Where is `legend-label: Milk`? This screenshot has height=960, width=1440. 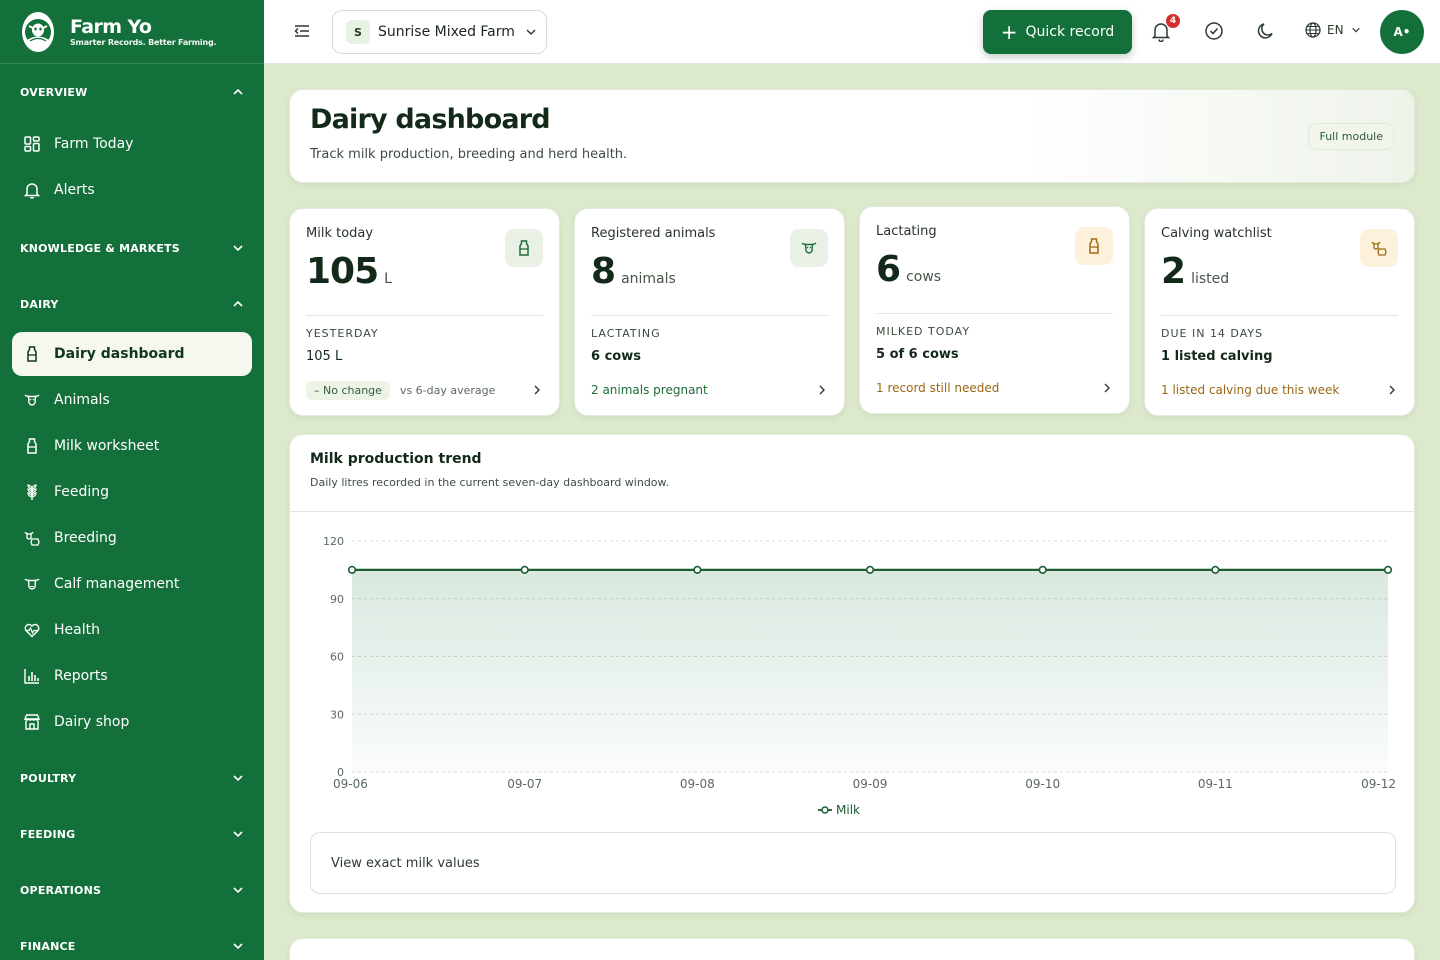 legend-label: Milk is located at coordinates (848, 810).